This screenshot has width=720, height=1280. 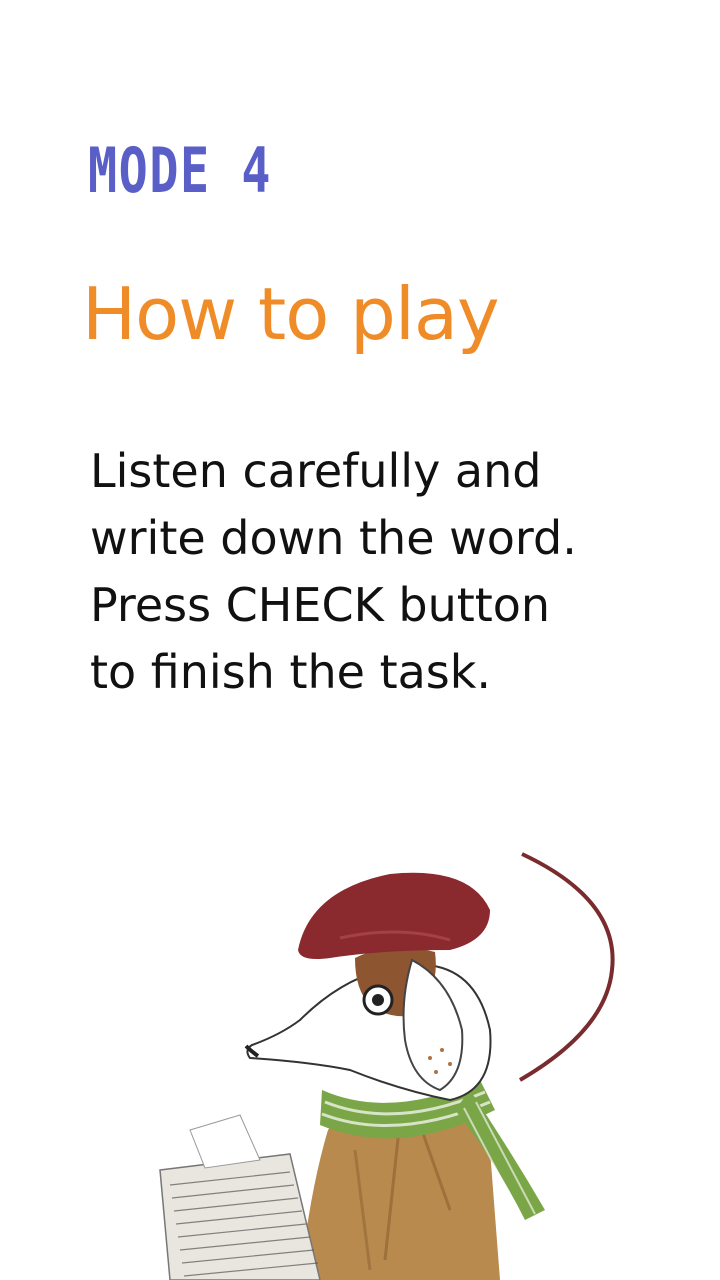 I want to click on instruction-line: Press CHECK button, so click(x=320, y=605).